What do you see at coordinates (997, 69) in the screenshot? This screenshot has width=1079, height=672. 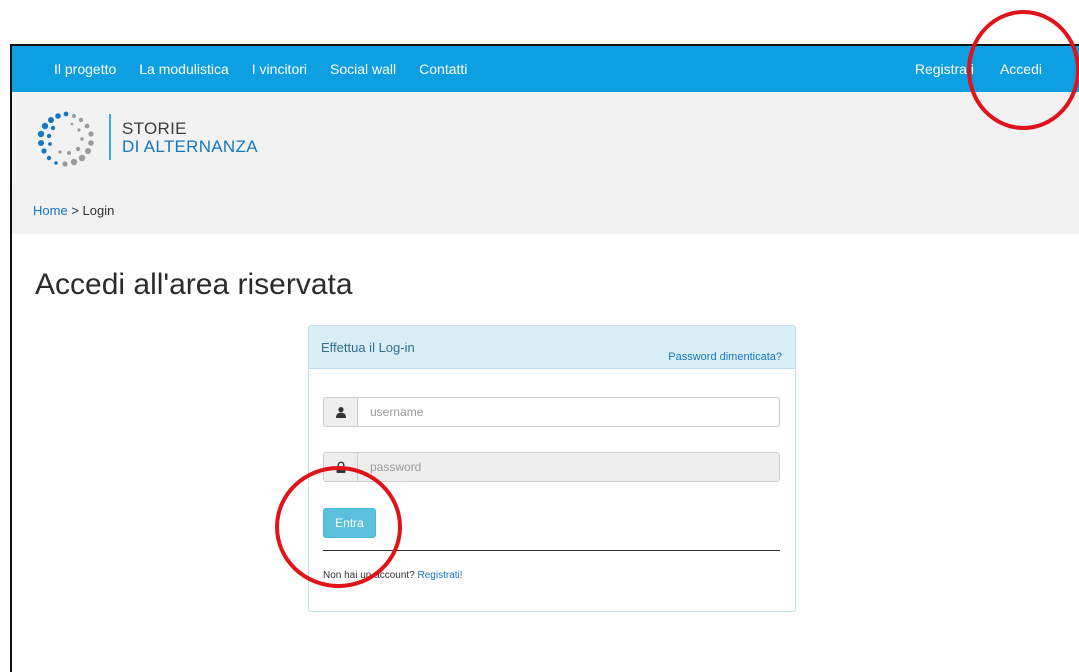 I see `account-menu: Registrati Accedi` at bounding box center [997, 69].